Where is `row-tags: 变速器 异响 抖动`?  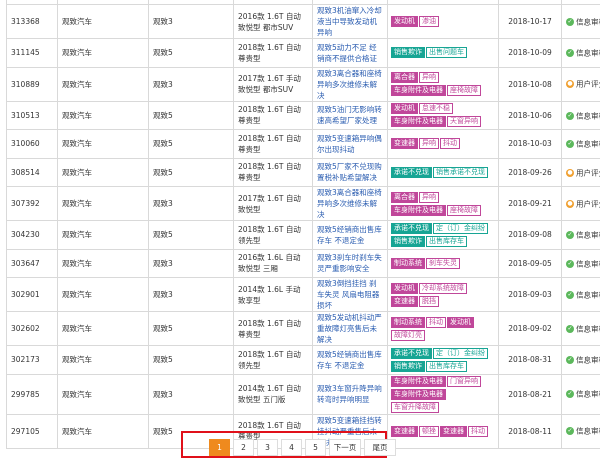 row-tags: 变速器 异响 抖动 is located at coordinates (443, 144).